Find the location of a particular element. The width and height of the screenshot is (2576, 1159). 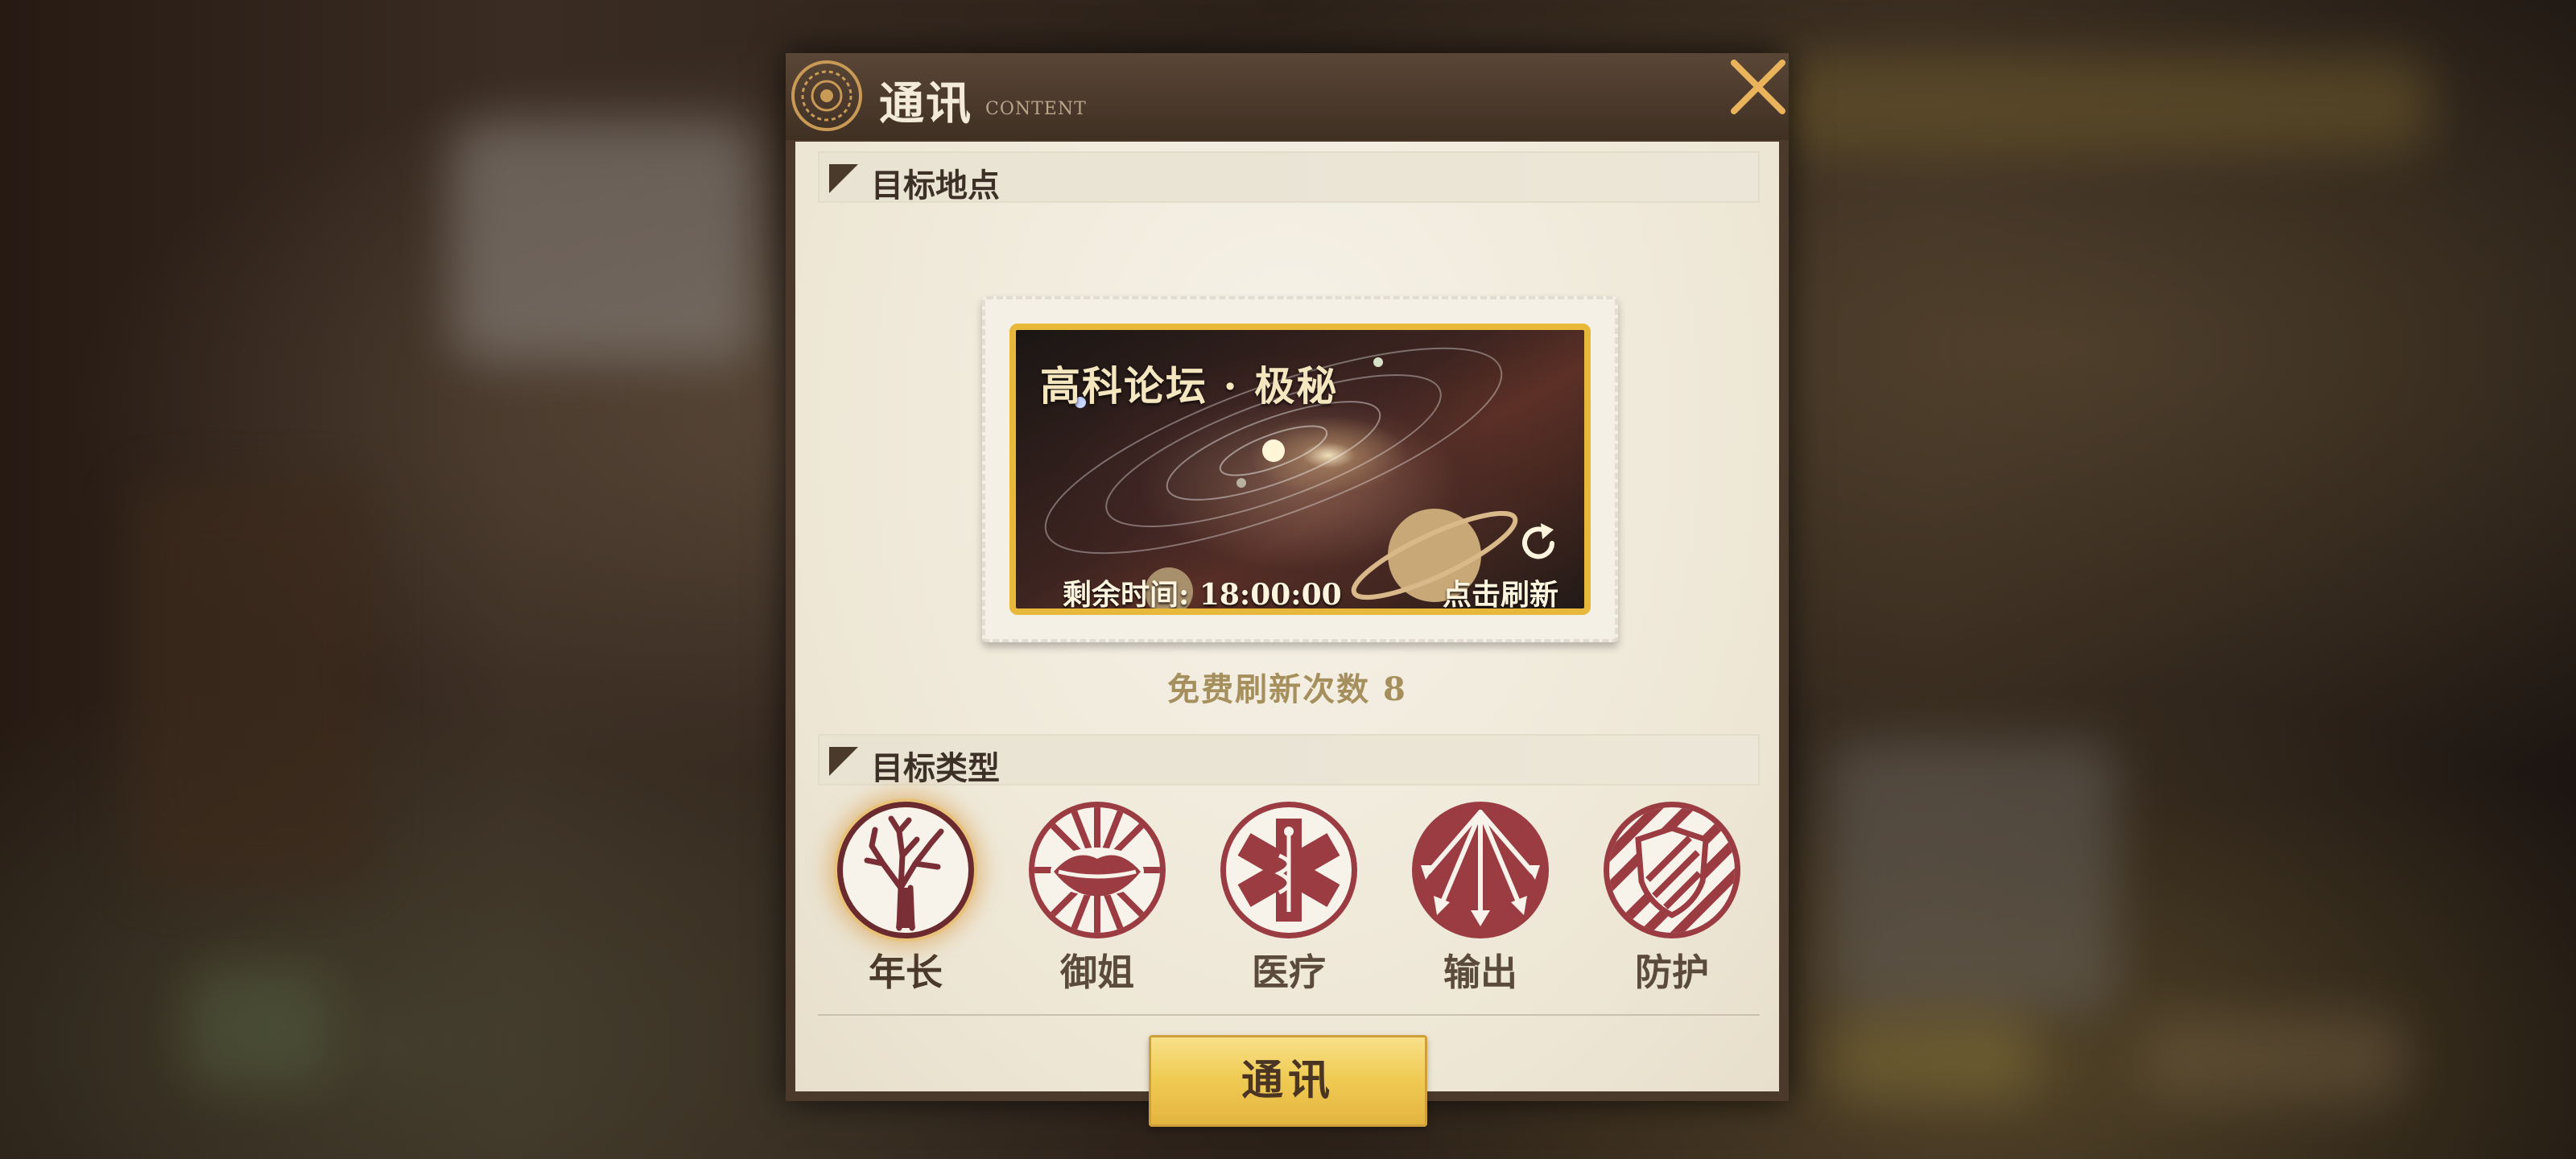

type-option-elder: 年长 is located at coordinates (905, 899).